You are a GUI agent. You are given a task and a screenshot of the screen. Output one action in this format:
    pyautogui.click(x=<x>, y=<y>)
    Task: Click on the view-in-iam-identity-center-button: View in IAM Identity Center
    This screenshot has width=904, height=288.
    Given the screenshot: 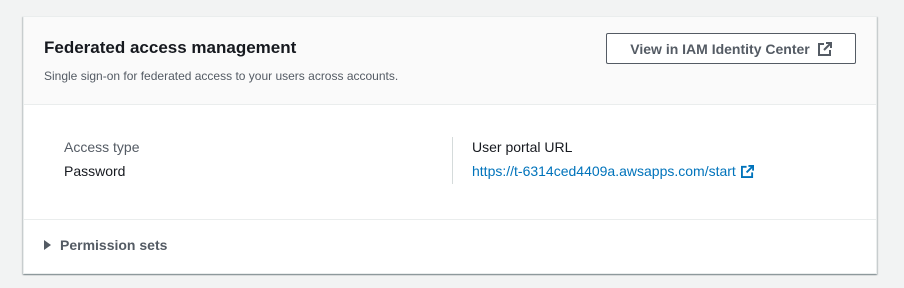 What is the action you would take?
    pyautogui.click(x=731, y=48)
    